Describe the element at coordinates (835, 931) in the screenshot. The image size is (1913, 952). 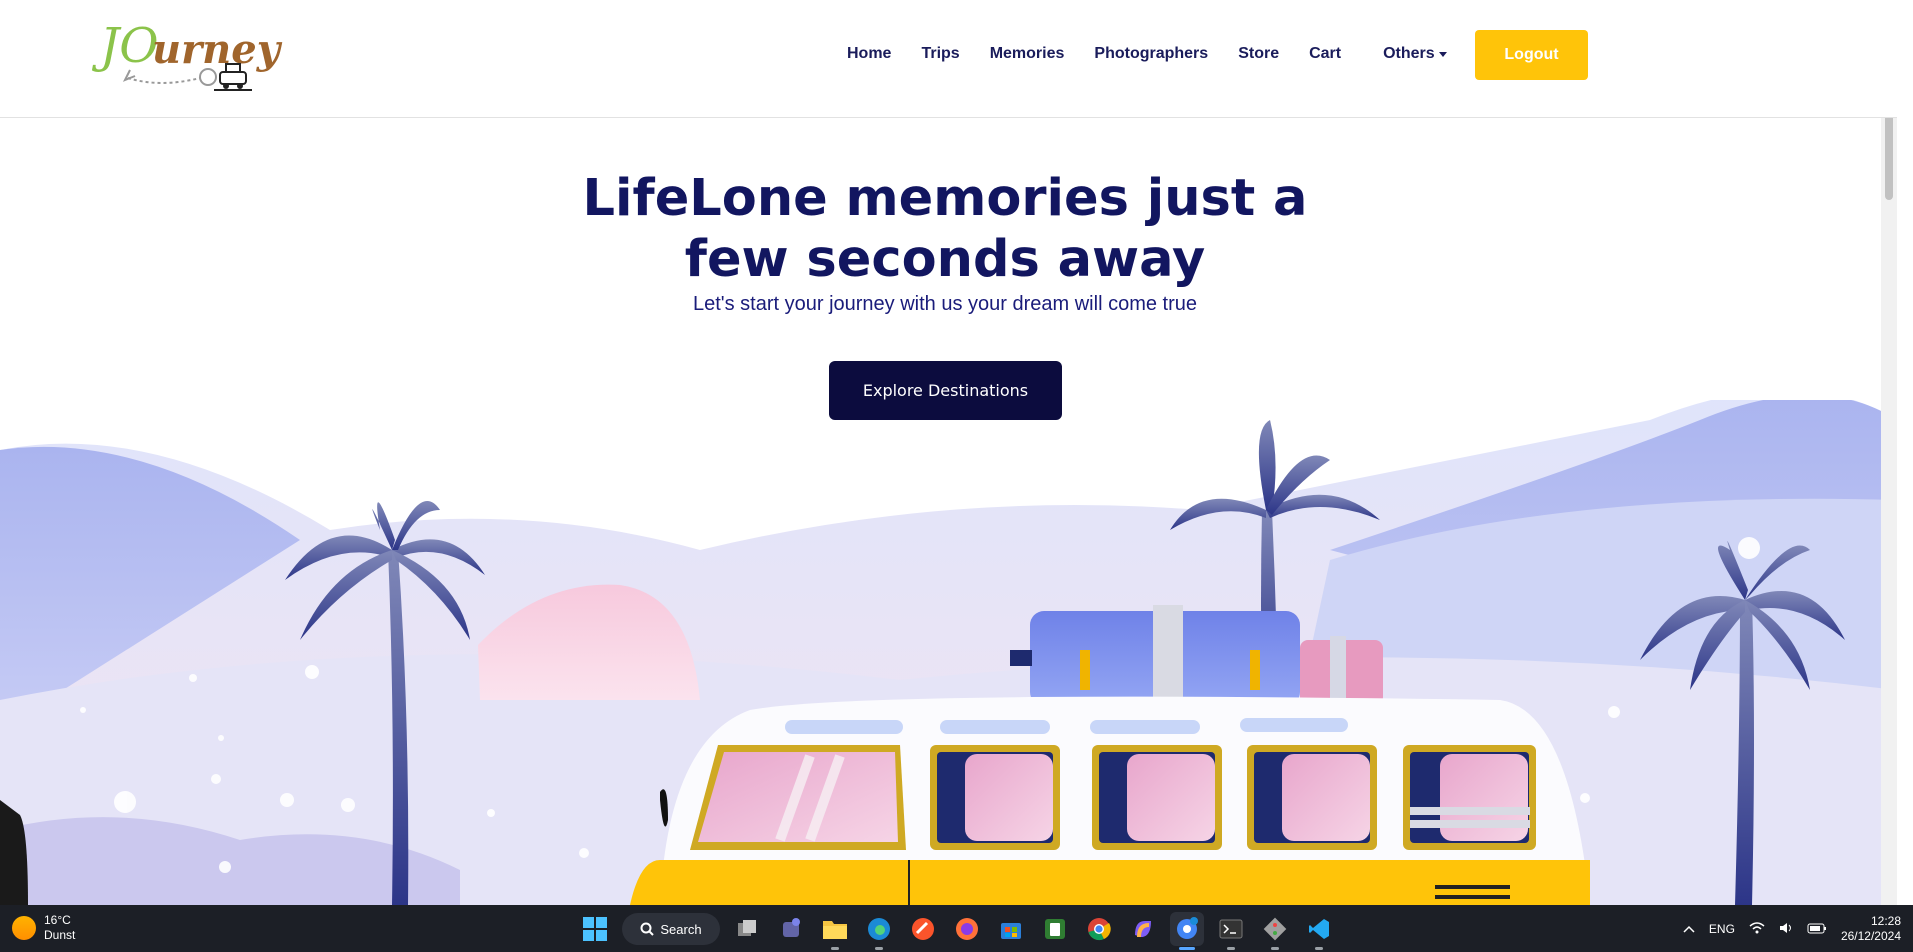
I see `file-explorer-icon` at that location.